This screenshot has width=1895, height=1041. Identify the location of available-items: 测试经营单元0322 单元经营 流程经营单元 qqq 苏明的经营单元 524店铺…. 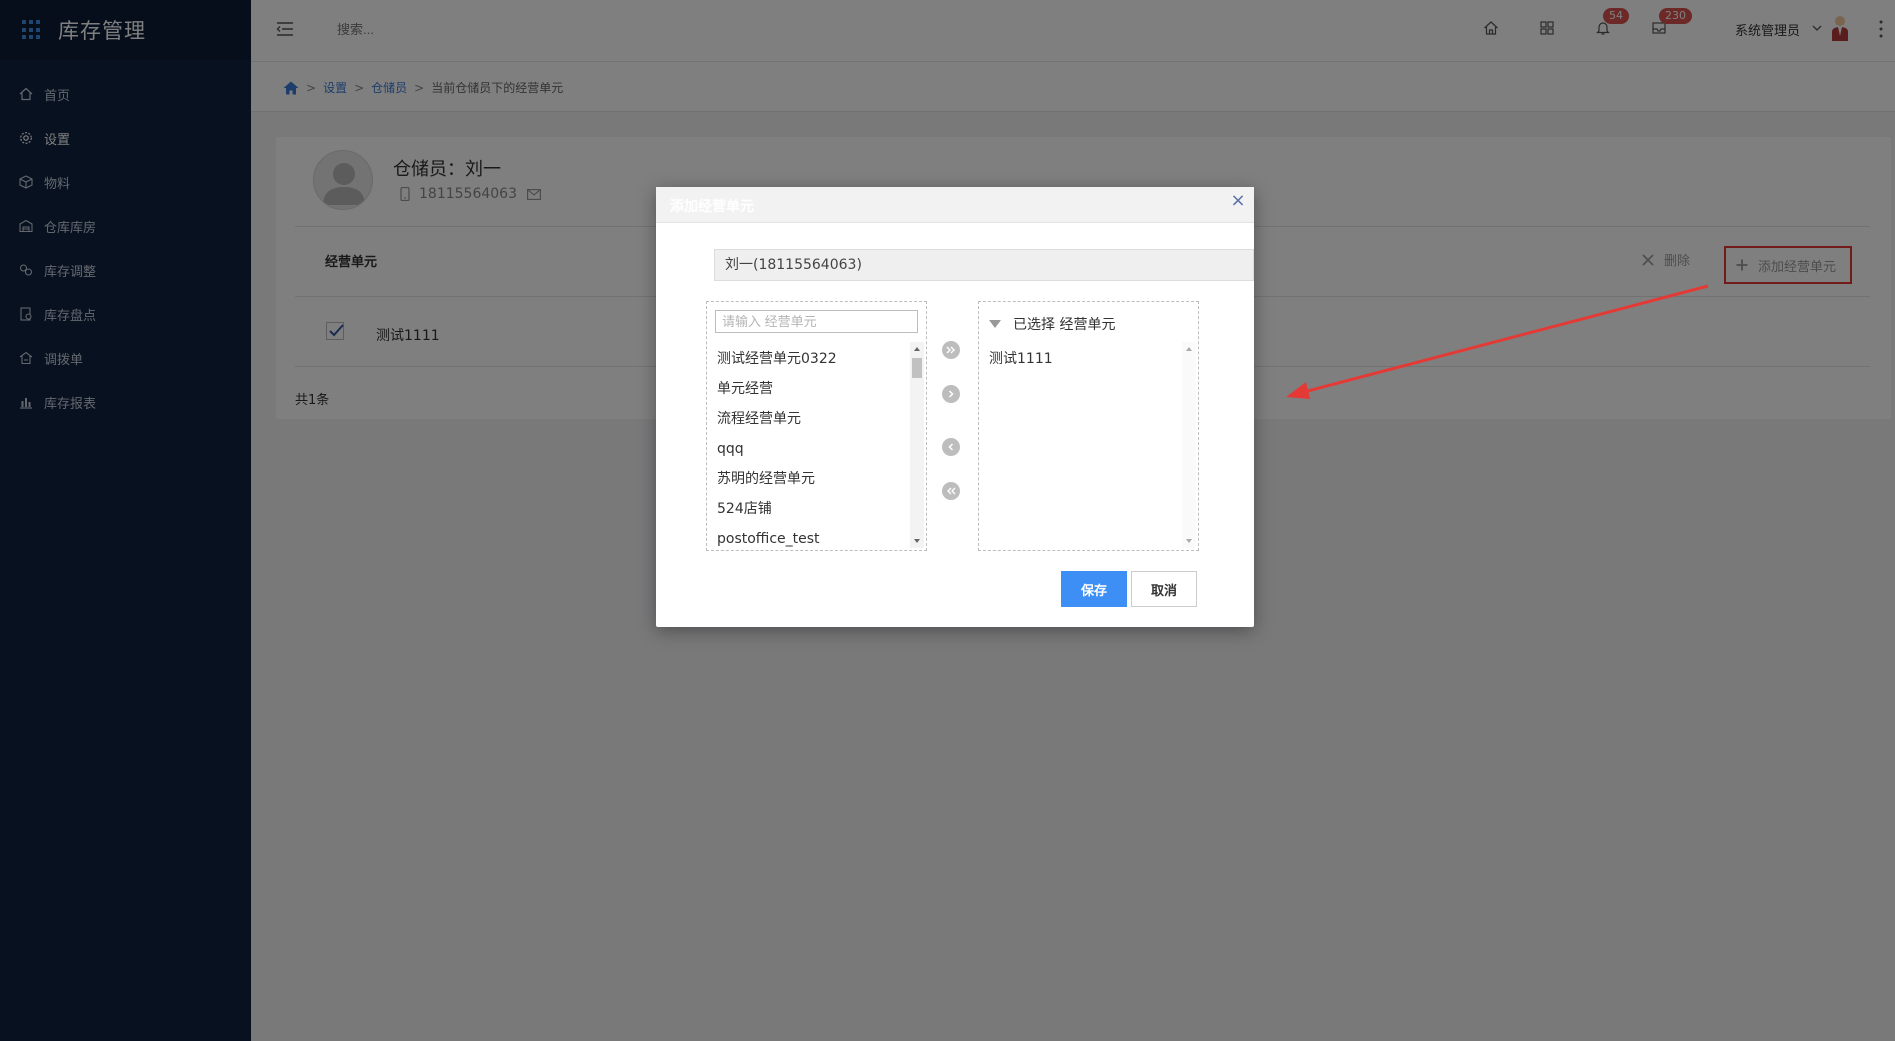
(809, 449).